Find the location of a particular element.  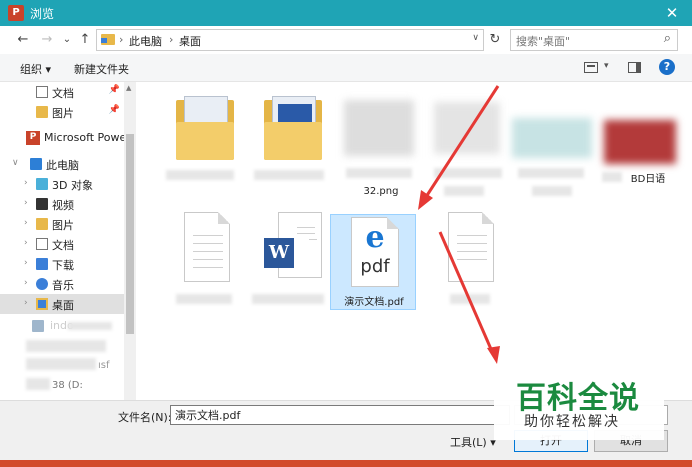

sidebar-item-this-pc: ∨ 此电脑 is located at coordinates (62, 164).